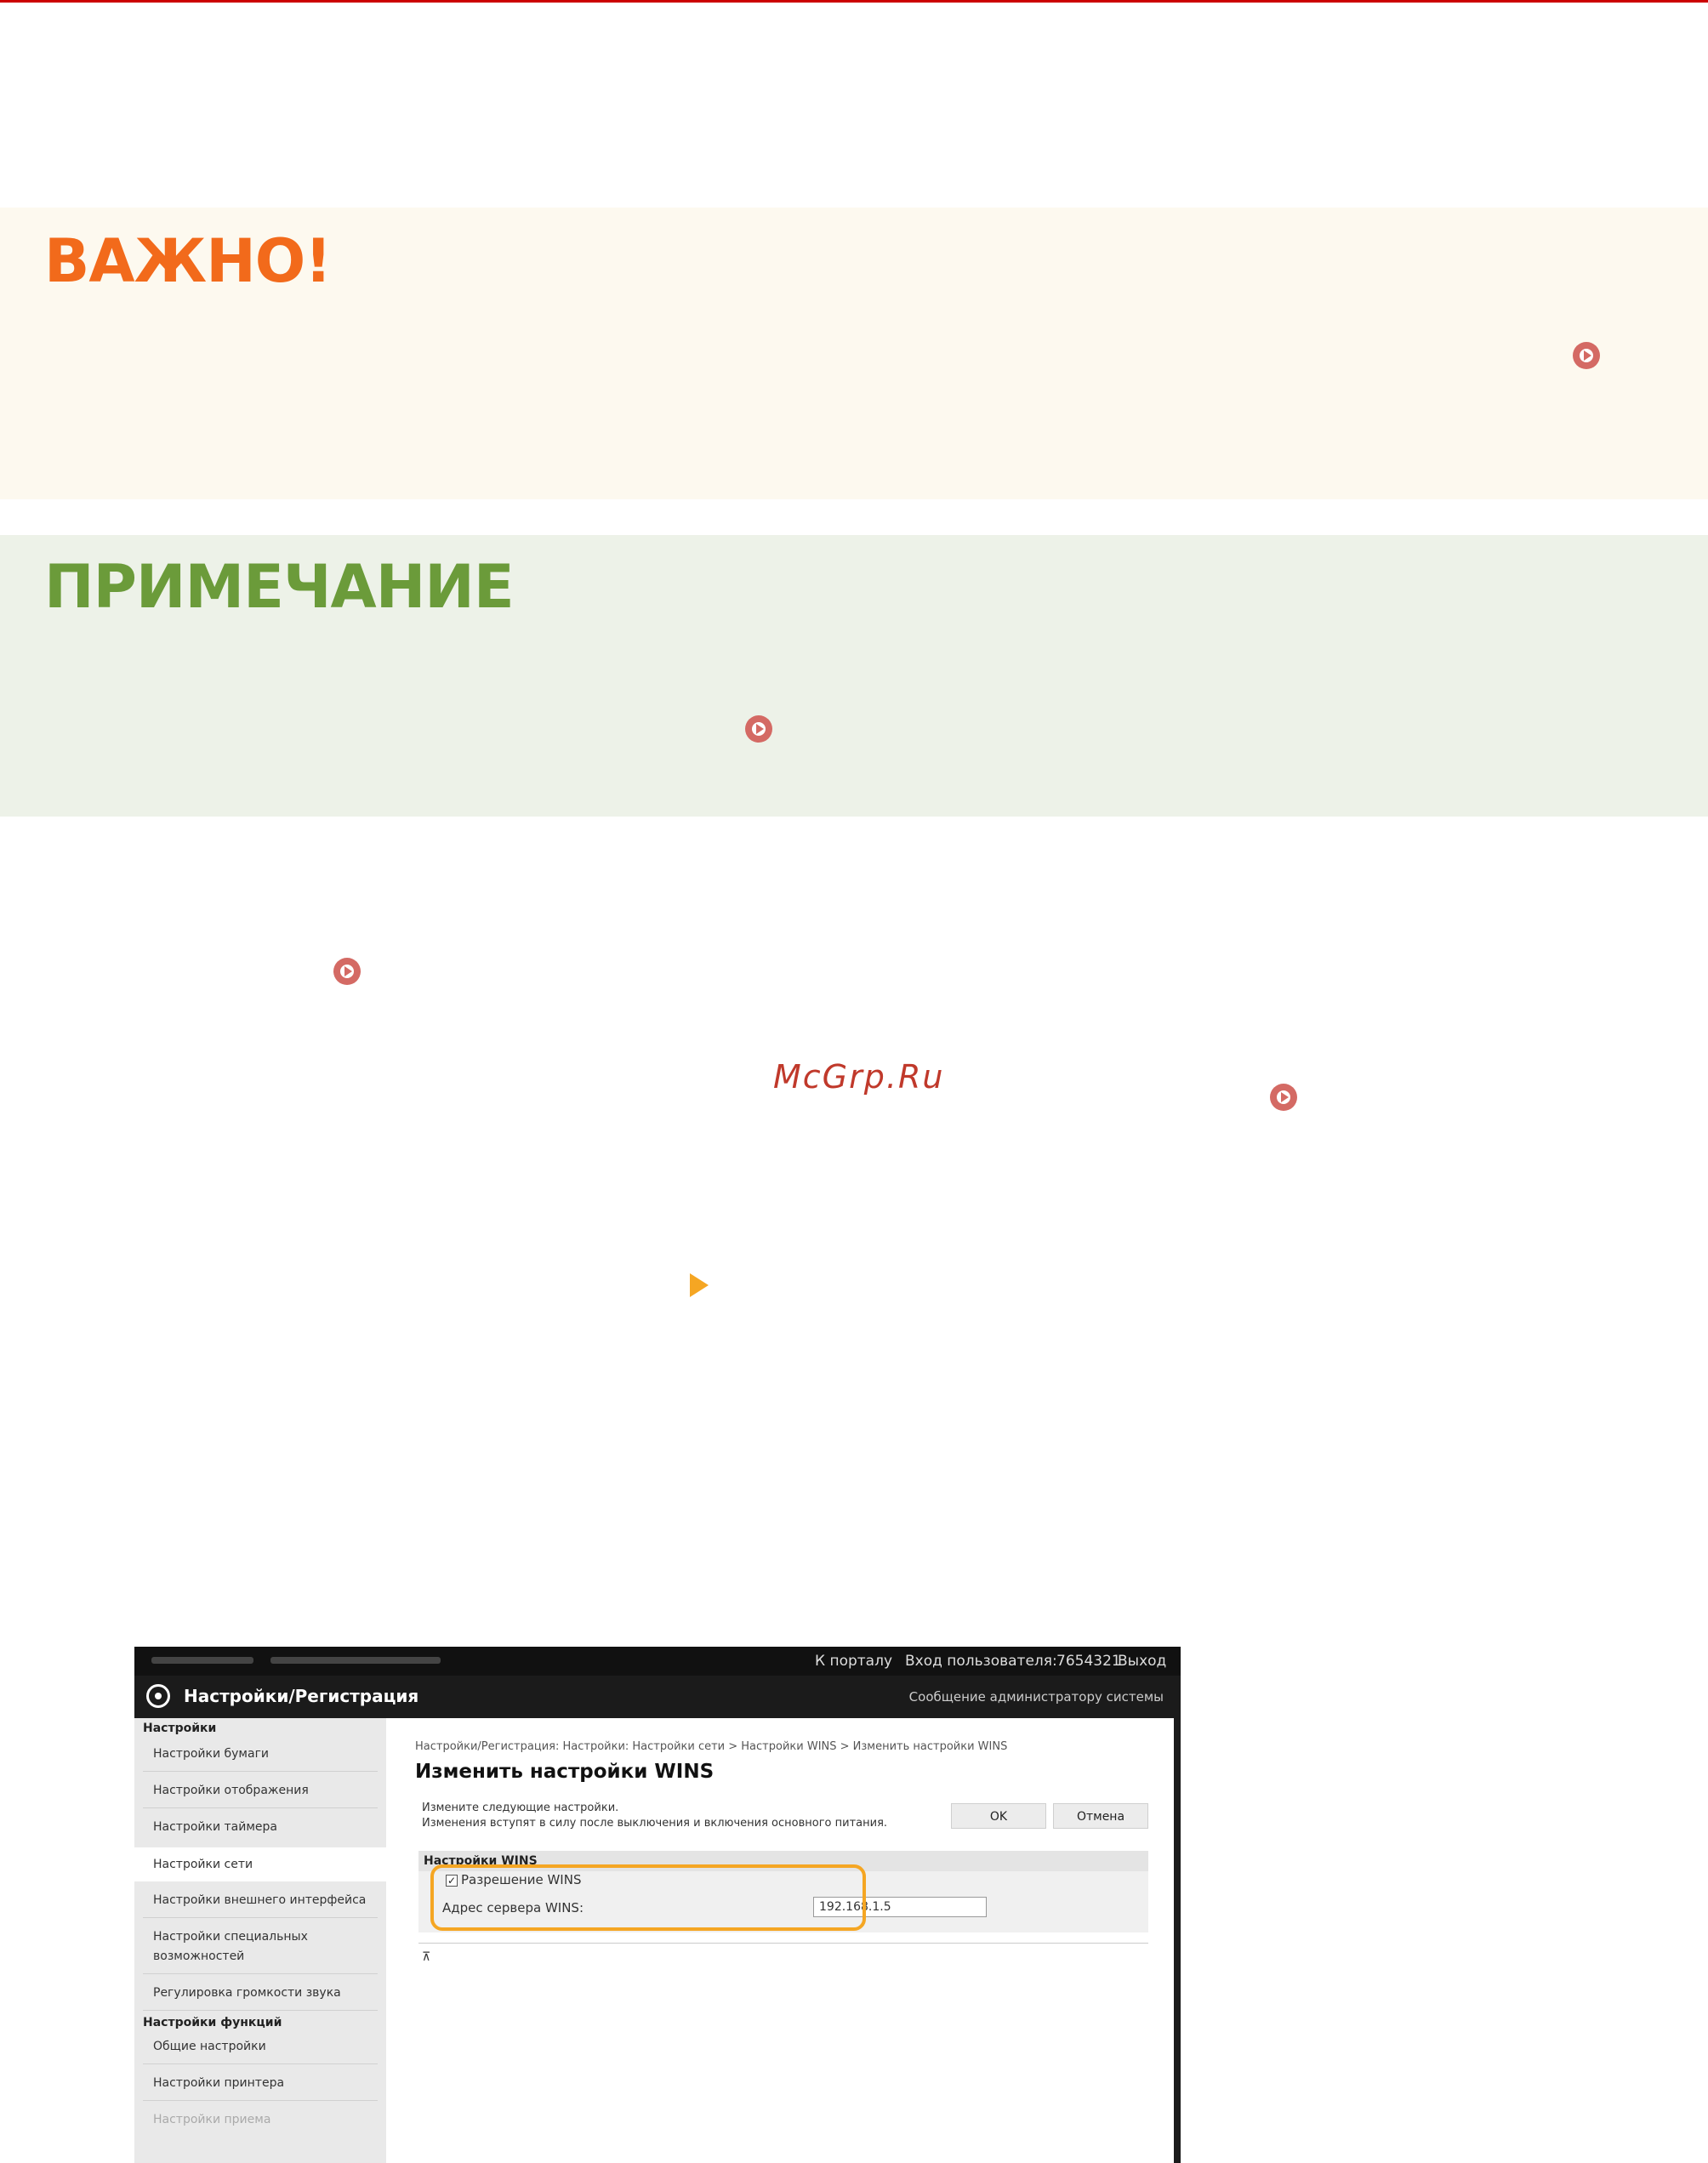 The height and width of the screenshot is (2163, 1708). Describe the element at coordinates (260, 1754) in the screenshot. I see `sidebar-item-paper: Настройки бумаги` at that location.